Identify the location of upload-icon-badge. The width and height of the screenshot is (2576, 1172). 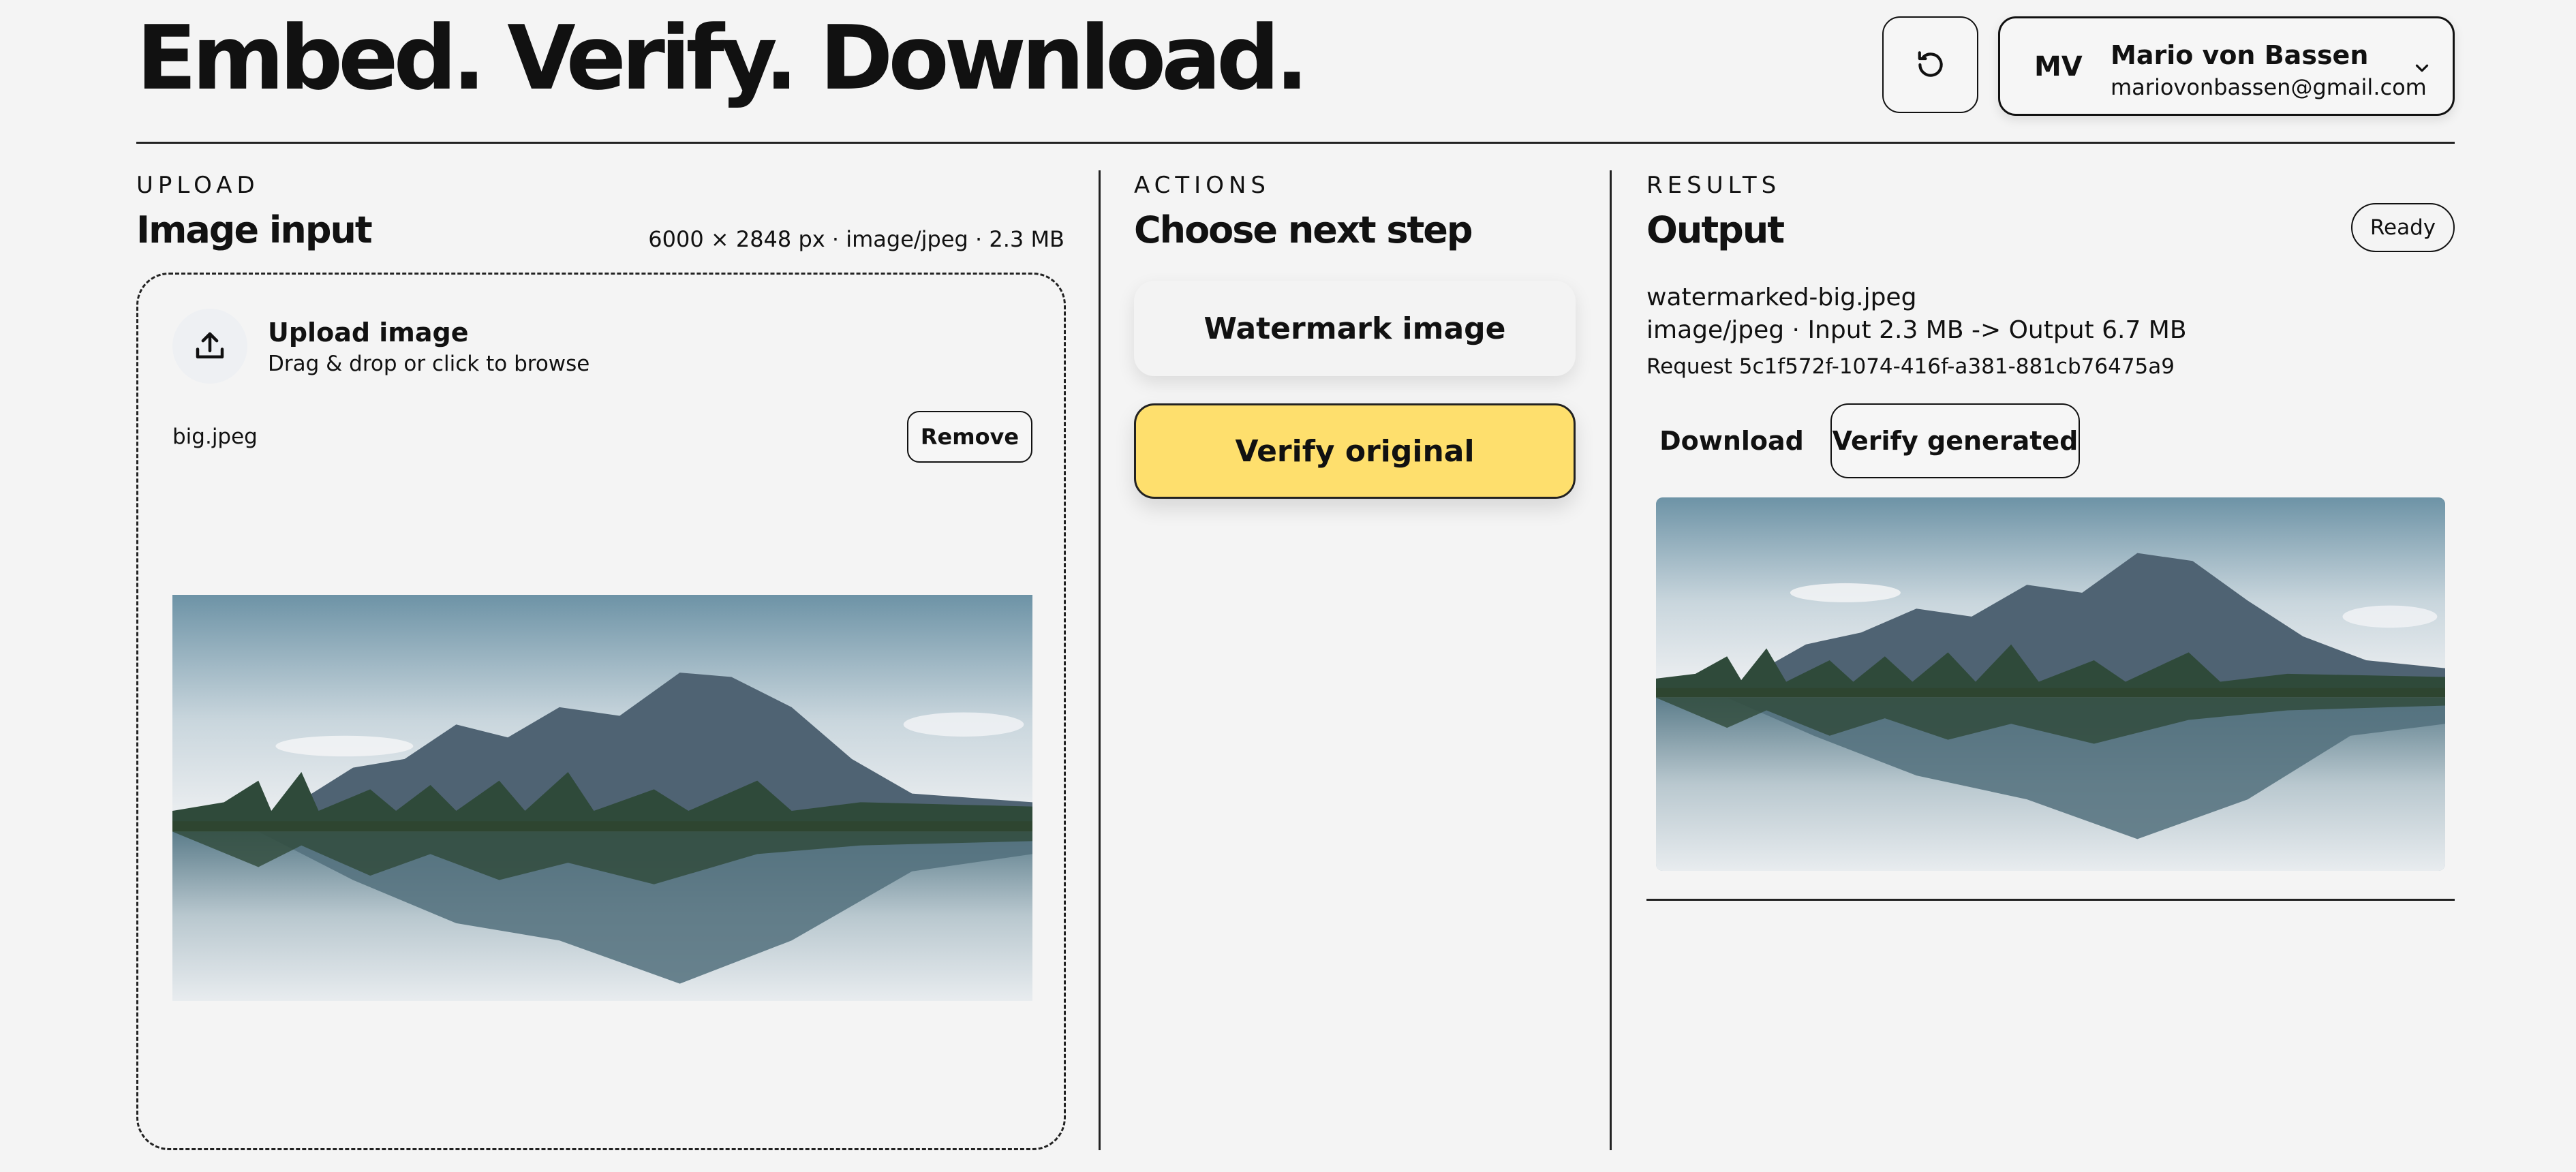
(209, 346).